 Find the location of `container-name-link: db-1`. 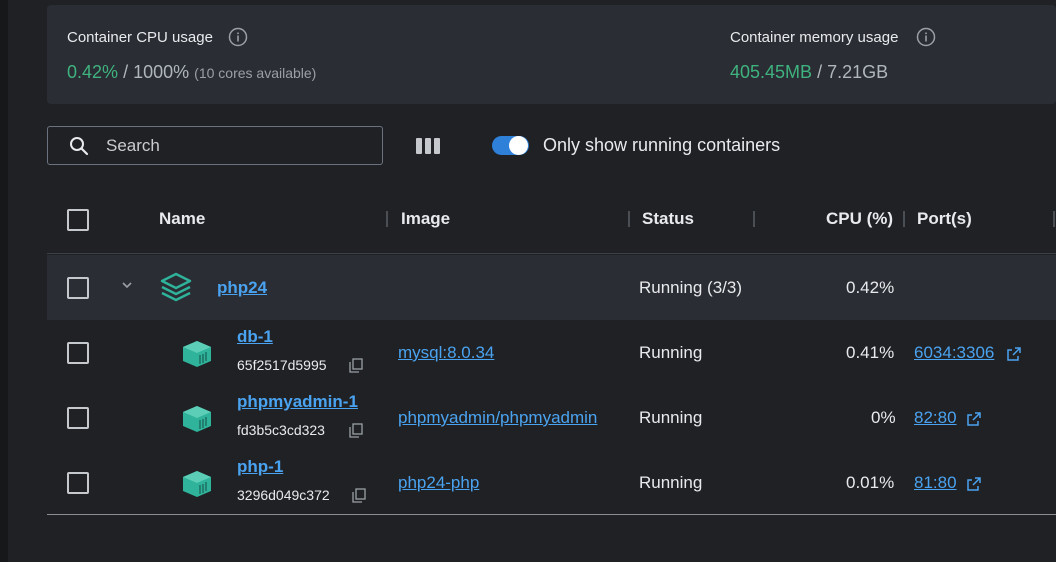

container-name-link: db-1 is located at coordinates (255, 337).